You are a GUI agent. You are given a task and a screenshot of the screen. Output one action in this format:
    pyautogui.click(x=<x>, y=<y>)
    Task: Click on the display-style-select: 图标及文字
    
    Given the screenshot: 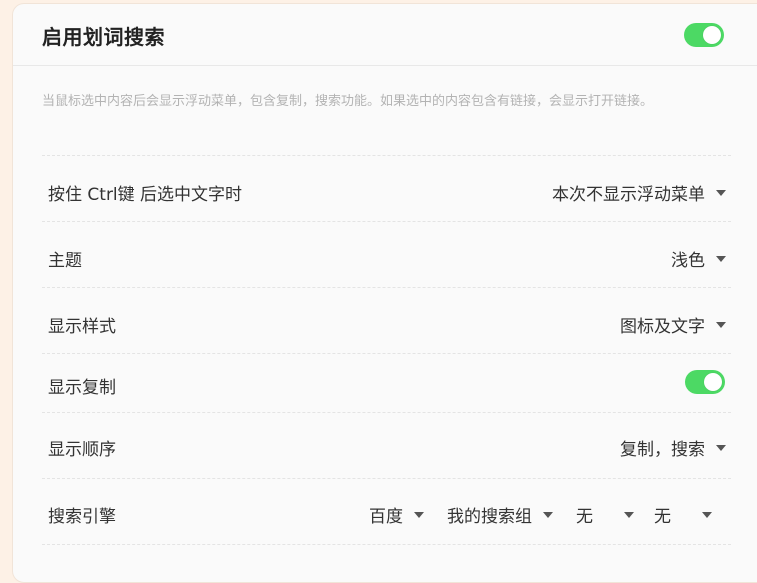 What is the action you would take?
    pyautogui.click(x=673, y=324)
    